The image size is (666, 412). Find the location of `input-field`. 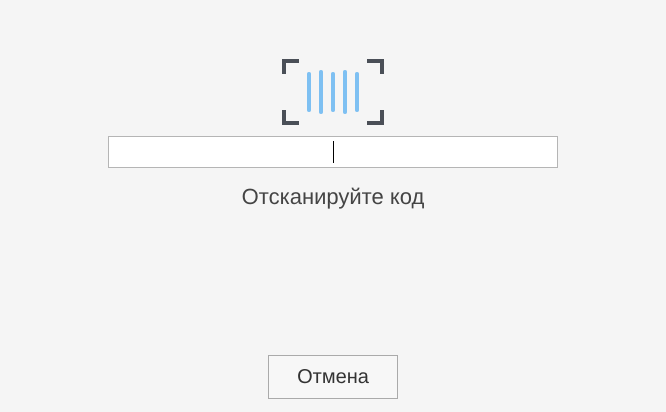

input-field is located at coordinates (333, 152).